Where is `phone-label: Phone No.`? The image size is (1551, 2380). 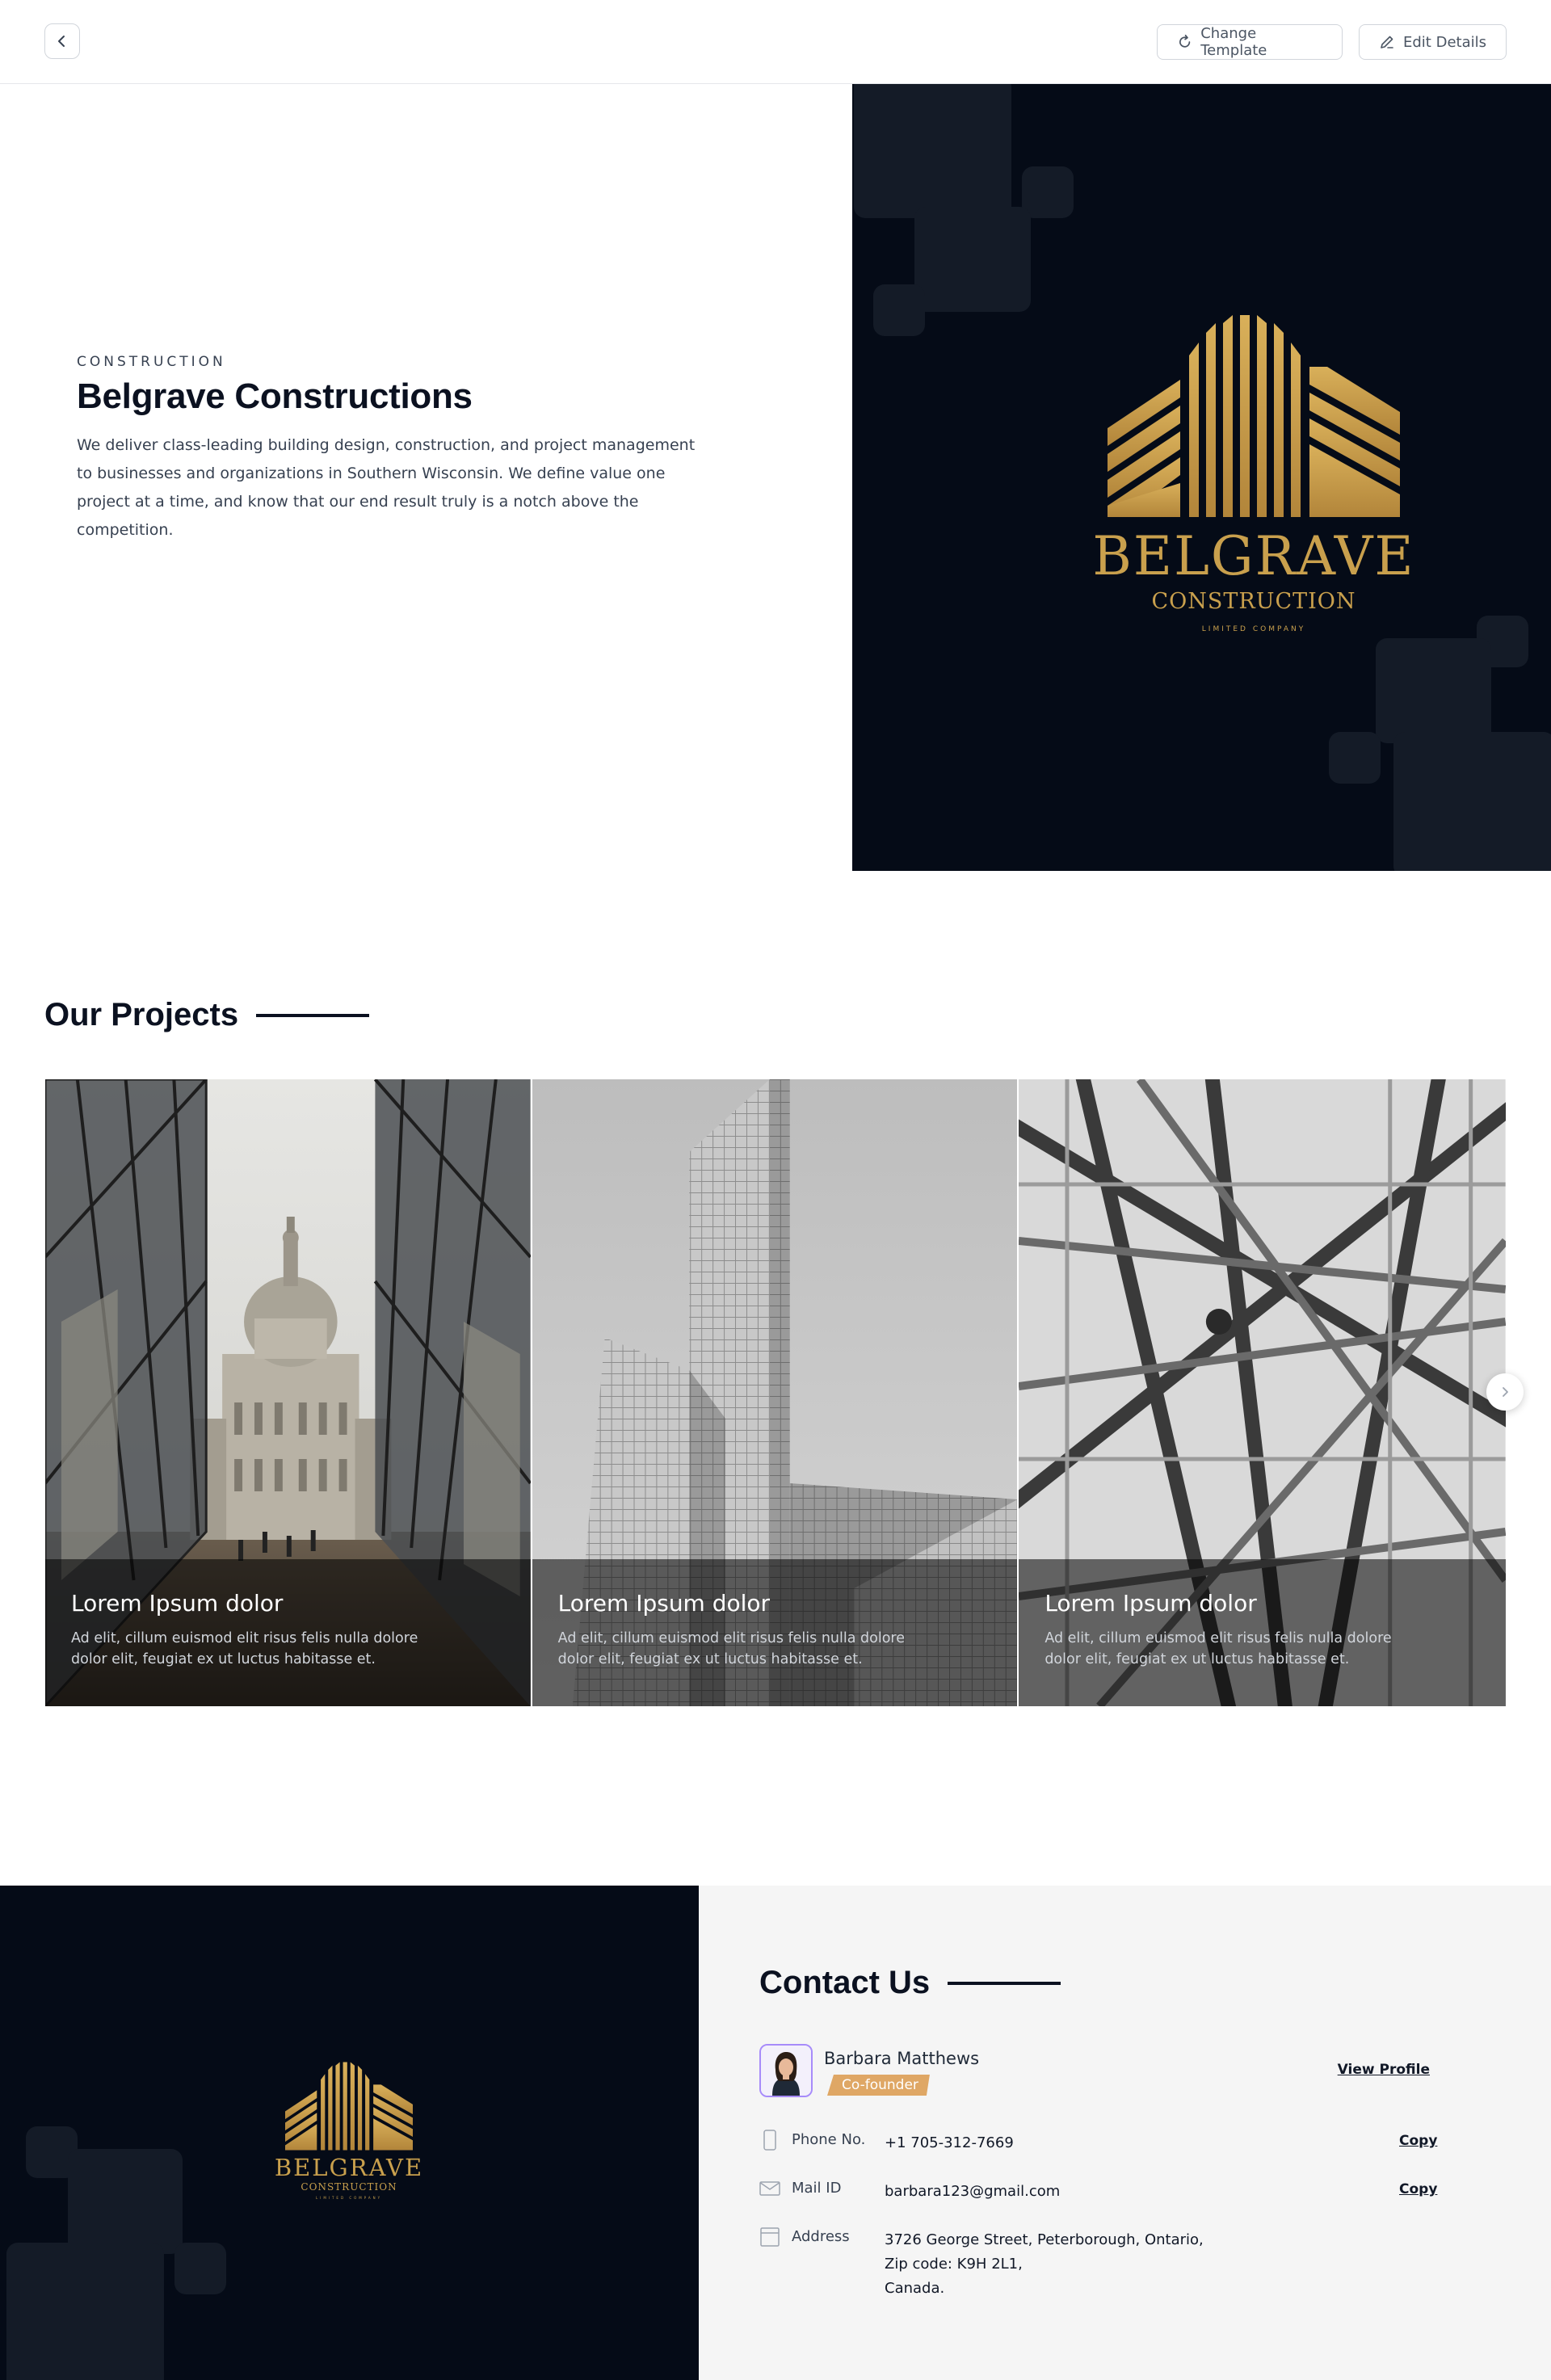 phone-label: Phone No. is located at coordinates (829, 2139).